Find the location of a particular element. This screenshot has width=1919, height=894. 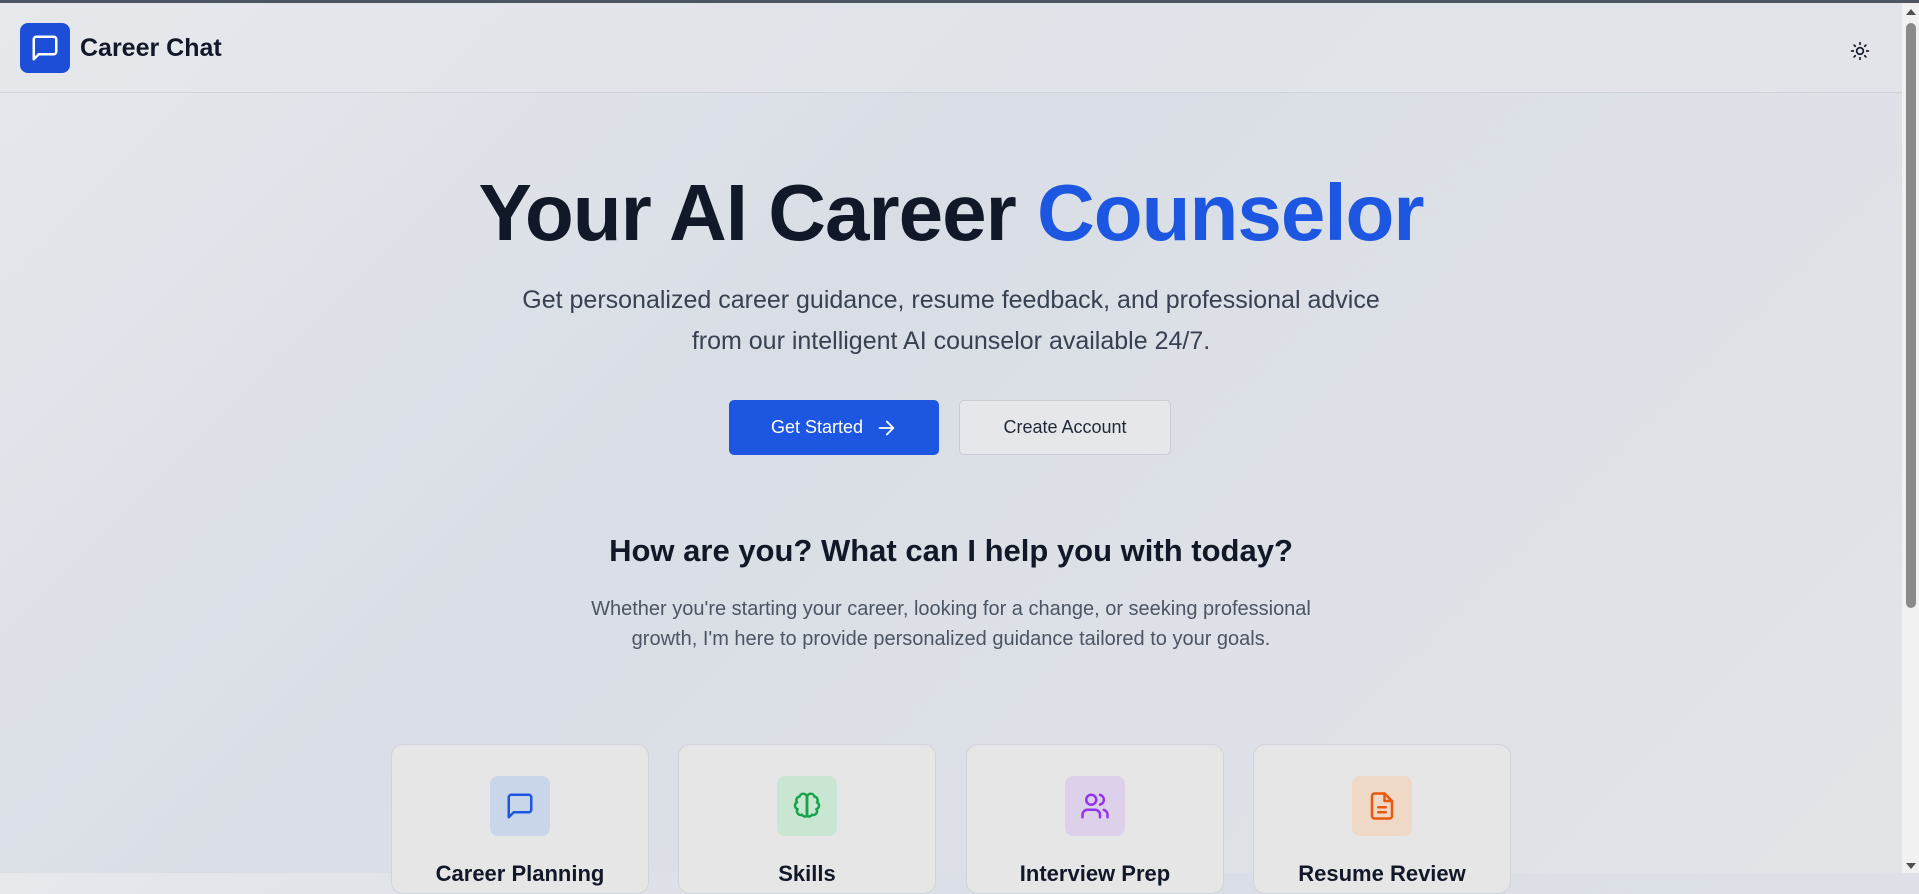

get-started-label: Get Started is located at coordinates (817, 427).